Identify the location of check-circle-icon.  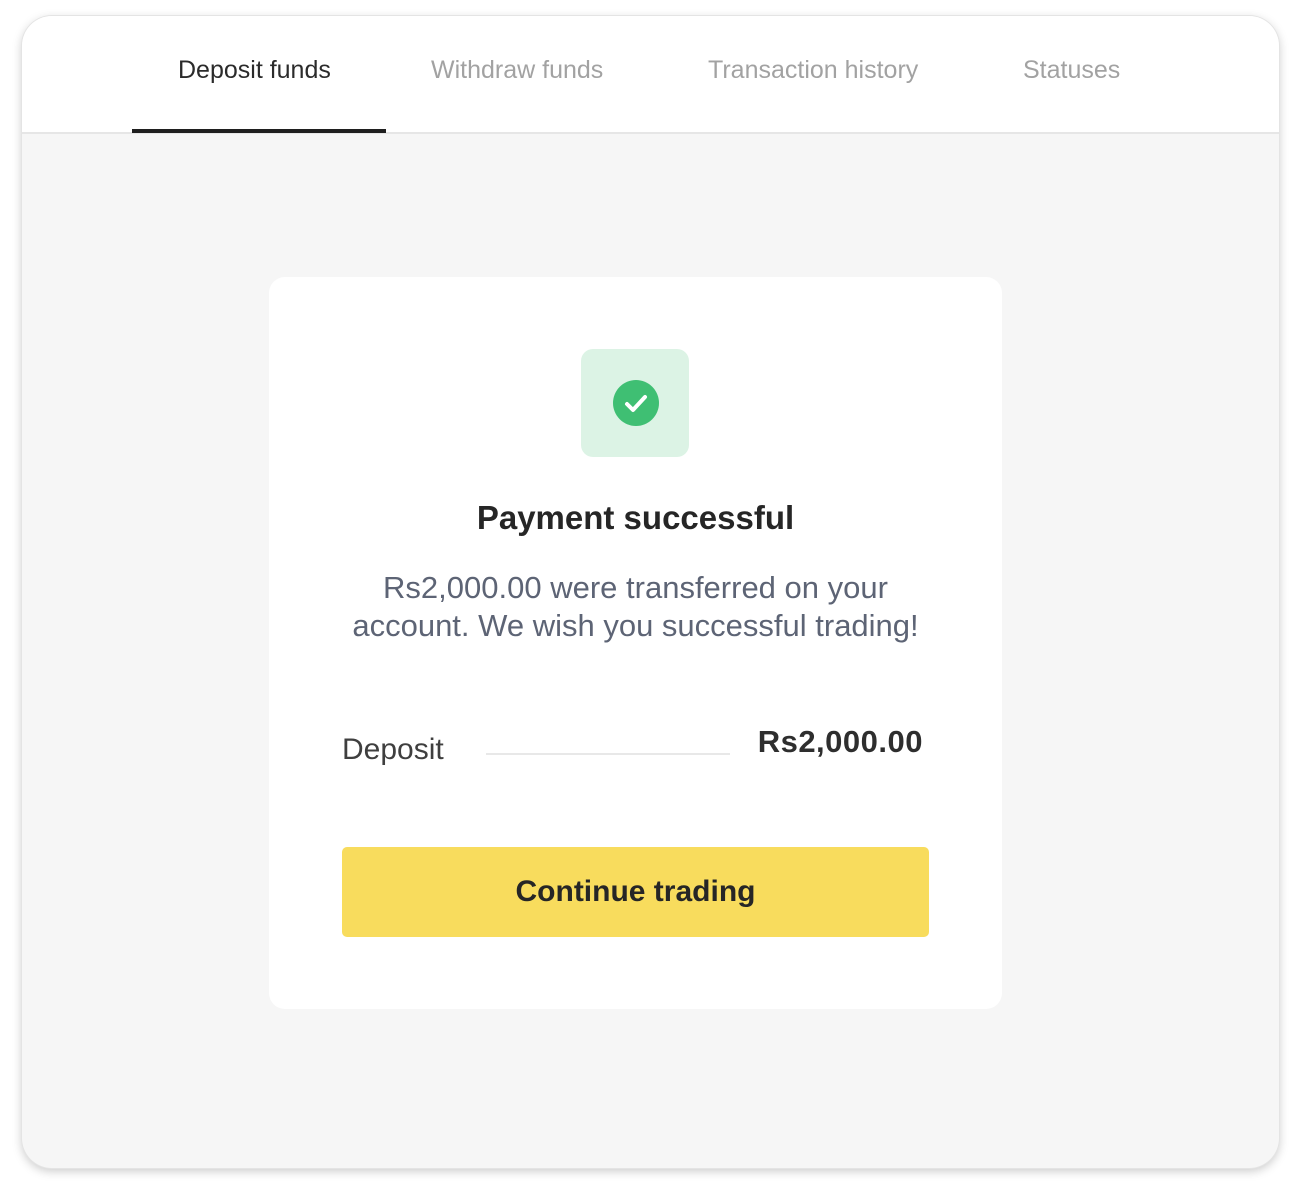
(636, 403).